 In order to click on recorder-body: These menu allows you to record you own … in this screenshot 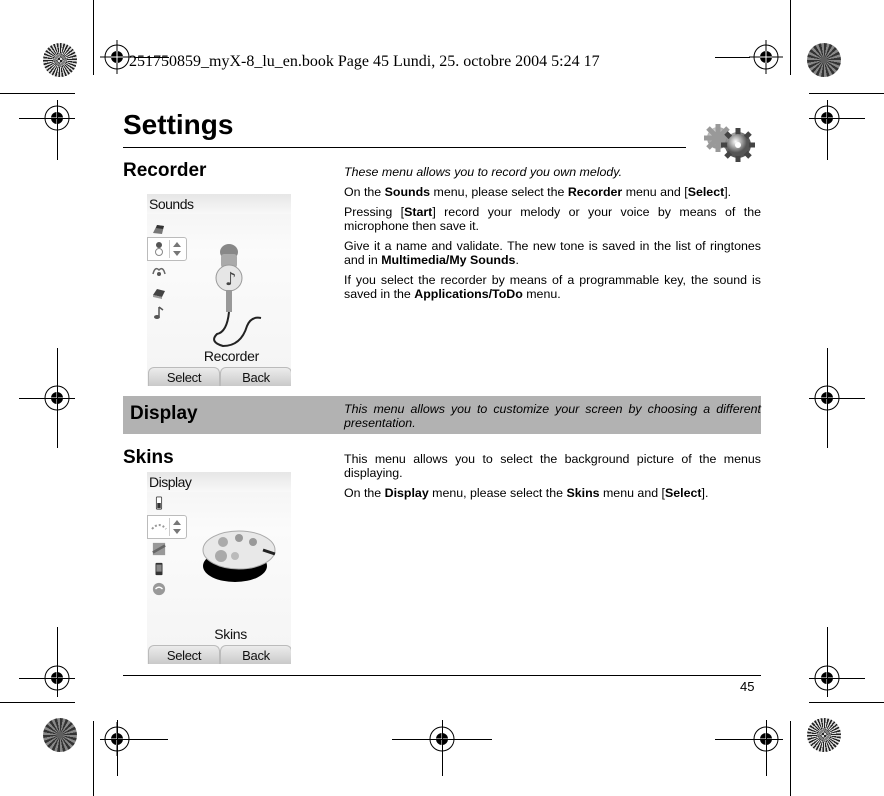, I will do `click(552, 236)`.